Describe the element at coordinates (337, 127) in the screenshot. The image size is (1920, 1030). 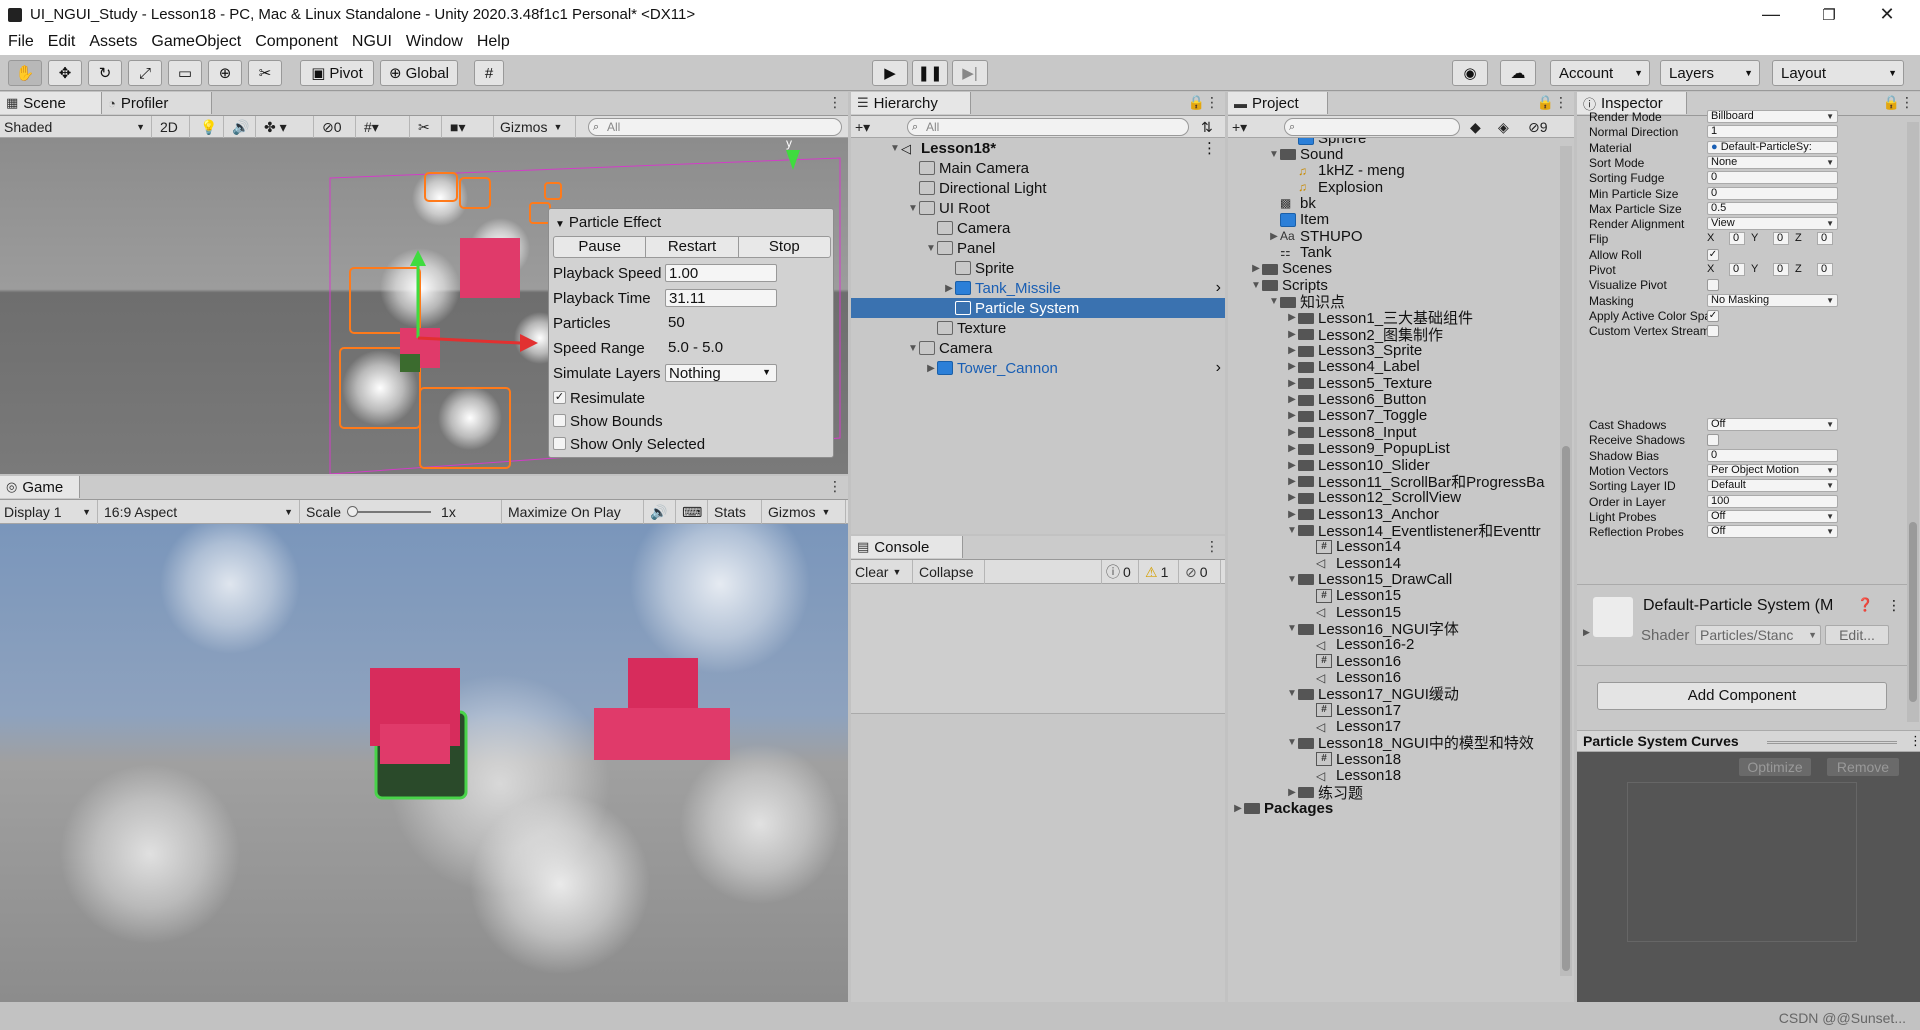
I see `hidden-objects-toggle: ⊘ 0` at that location.